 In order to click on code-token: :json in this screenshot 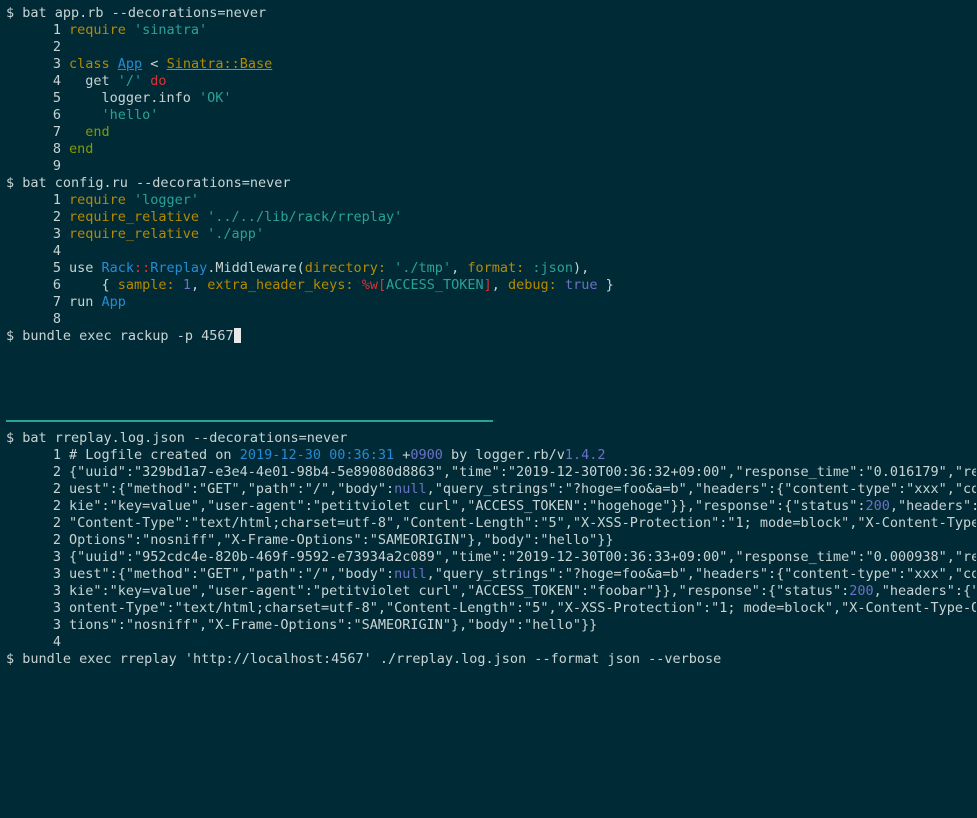, I will do `click(553, 268)`.